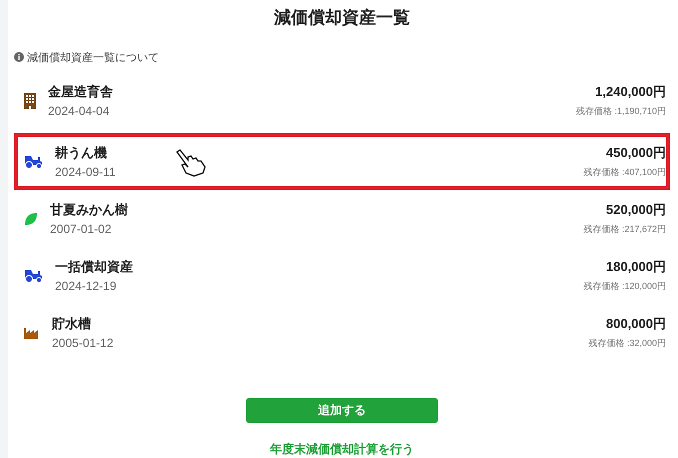  I want to click on asset-row: 甘夏みかん樹 2007-01-02 520,000円 残存価格 :217,672円, so click(342, 218).